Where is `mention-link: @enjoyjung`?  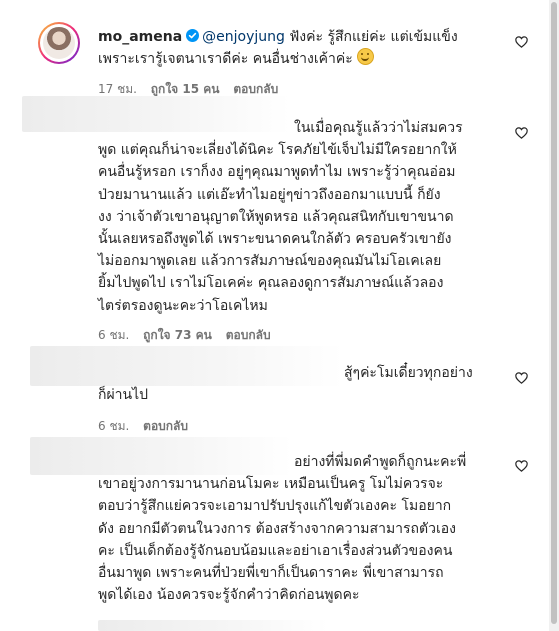
mention-link: @enjoyjung is located at coordinates (243, 37).